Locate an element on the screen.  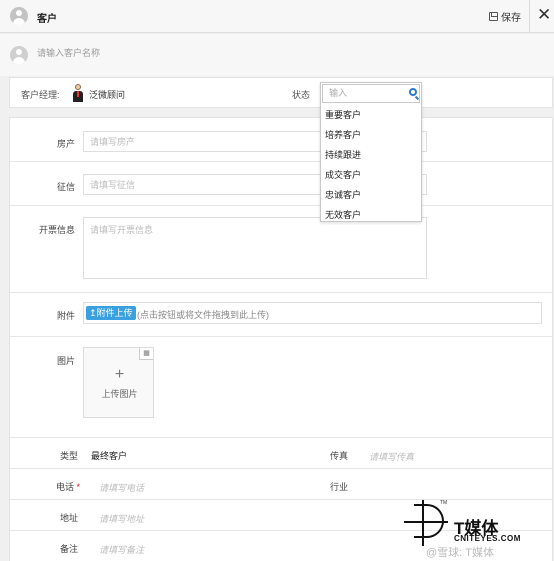
invoice-textarea: 请填写开票信息 is located at coordinates (255, 248).